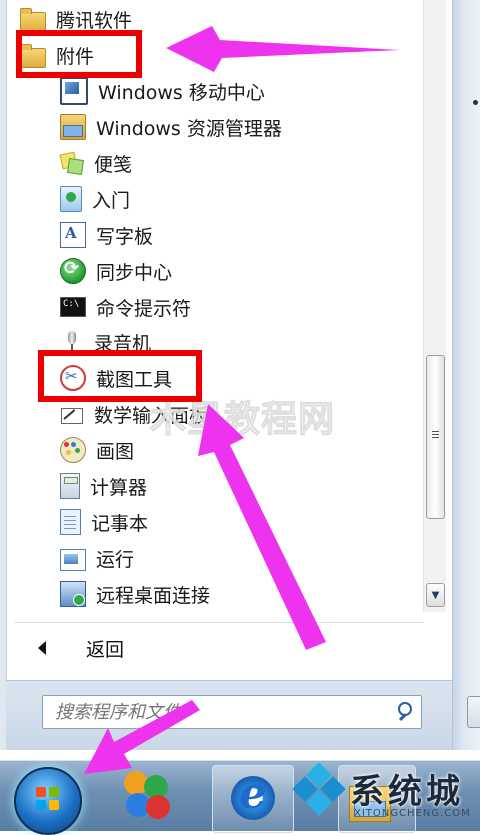  I want to click on item-label: 画图, so click(115, 451).